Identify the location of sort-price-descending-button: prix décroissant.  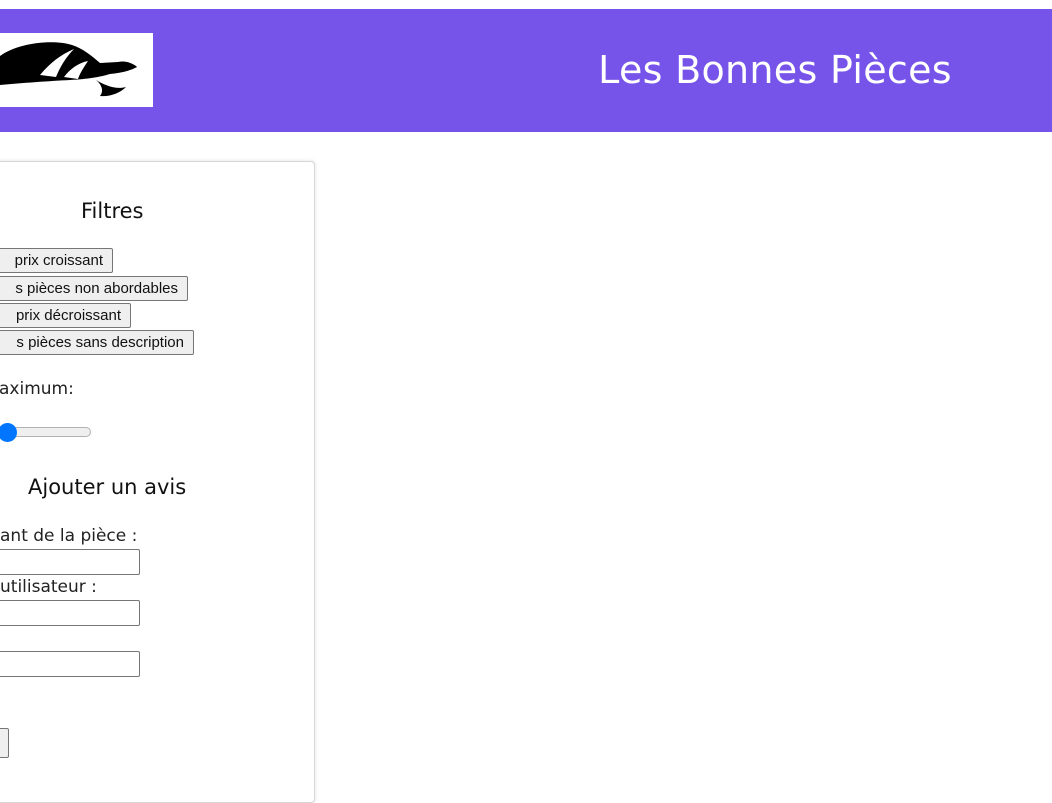
(65, 315).